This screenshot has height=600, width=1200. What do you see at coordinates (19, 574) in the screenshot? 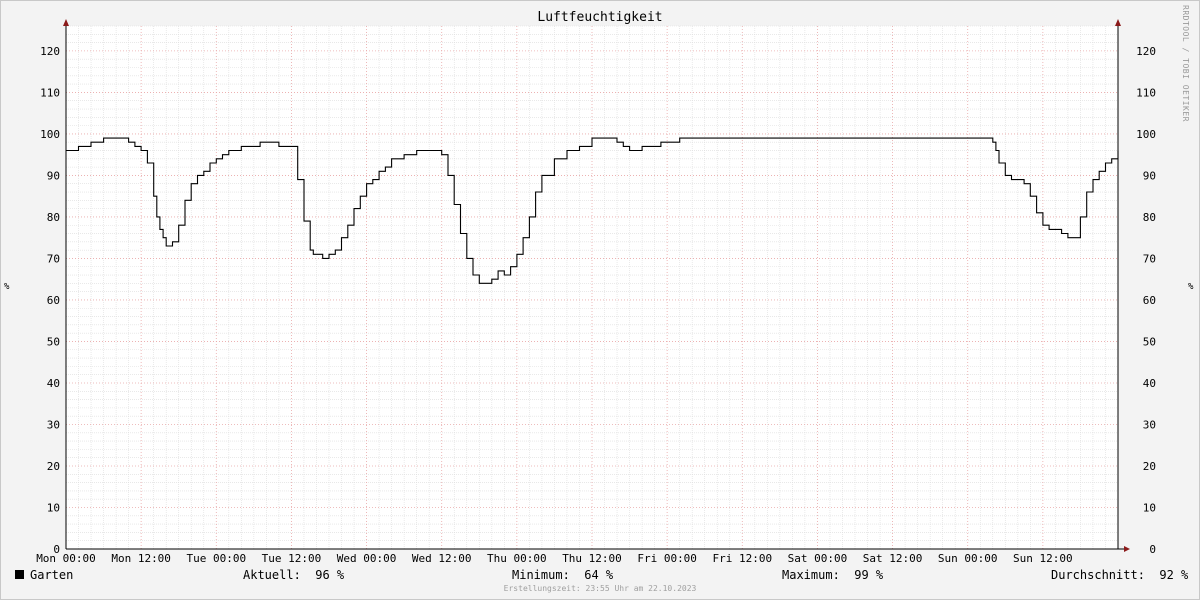
I see `legend-swatch` at bounding box center [19, 574].